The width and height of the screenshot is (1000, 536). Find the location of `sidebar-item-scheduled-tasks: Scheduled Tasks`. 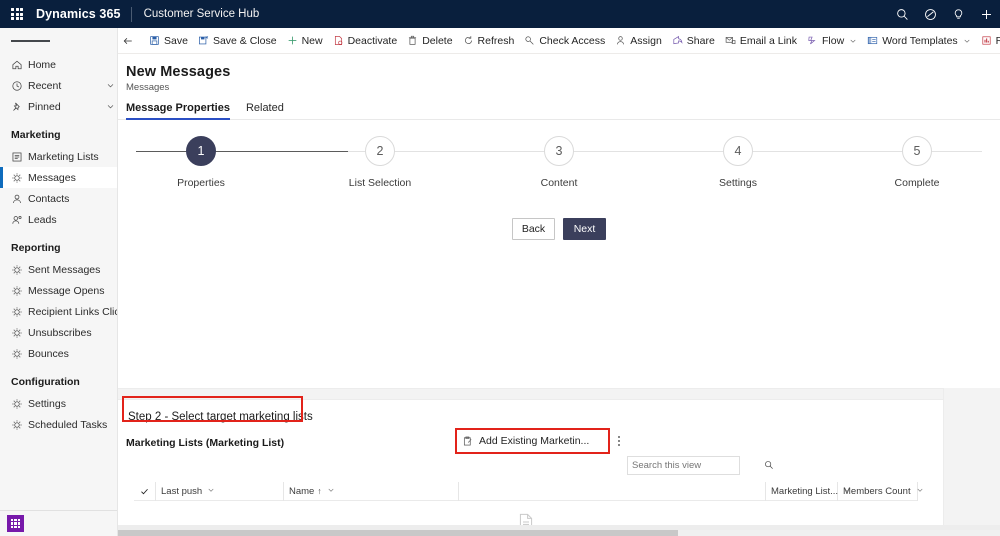

sidebar-item-scheduled-tasks: Scheduled Tasks is located at coordinates (58, 424).